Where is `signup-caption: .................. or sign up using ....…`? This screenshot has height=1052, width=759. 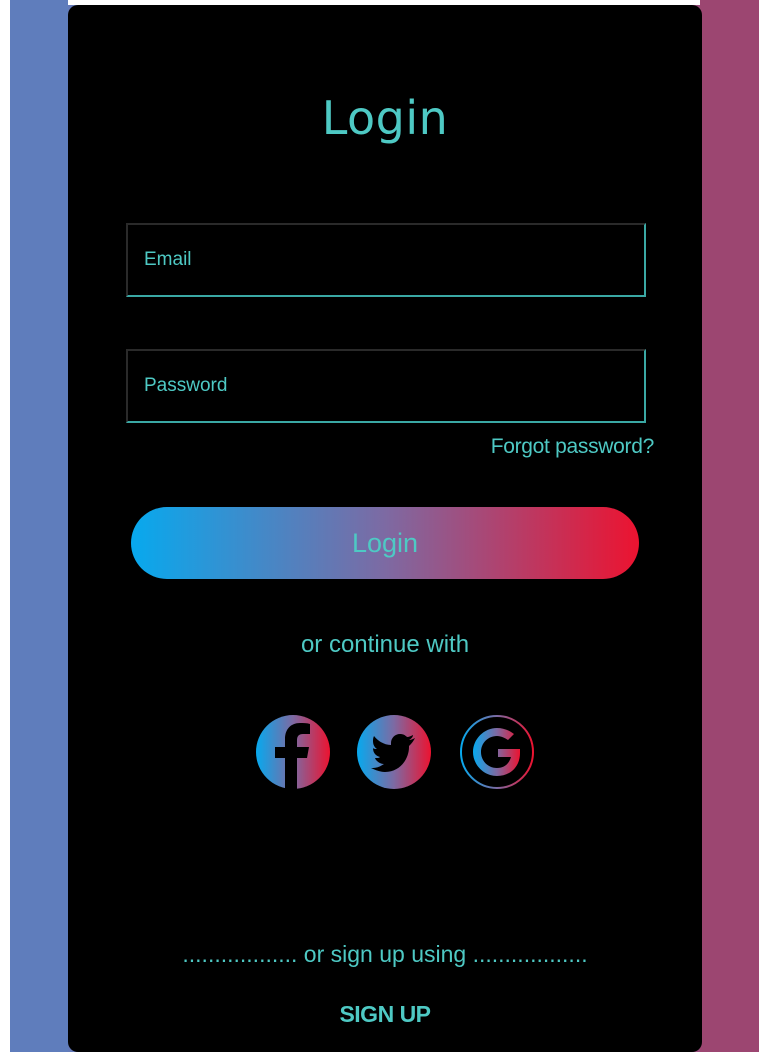 signup-caption: .................. or sign up using ....… is located at coordinates (385, 954).